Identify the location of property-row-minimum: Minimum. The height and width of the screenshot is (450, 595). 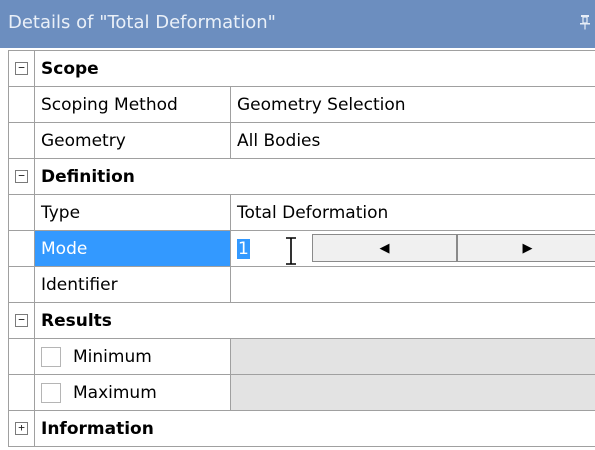
(302, 357).